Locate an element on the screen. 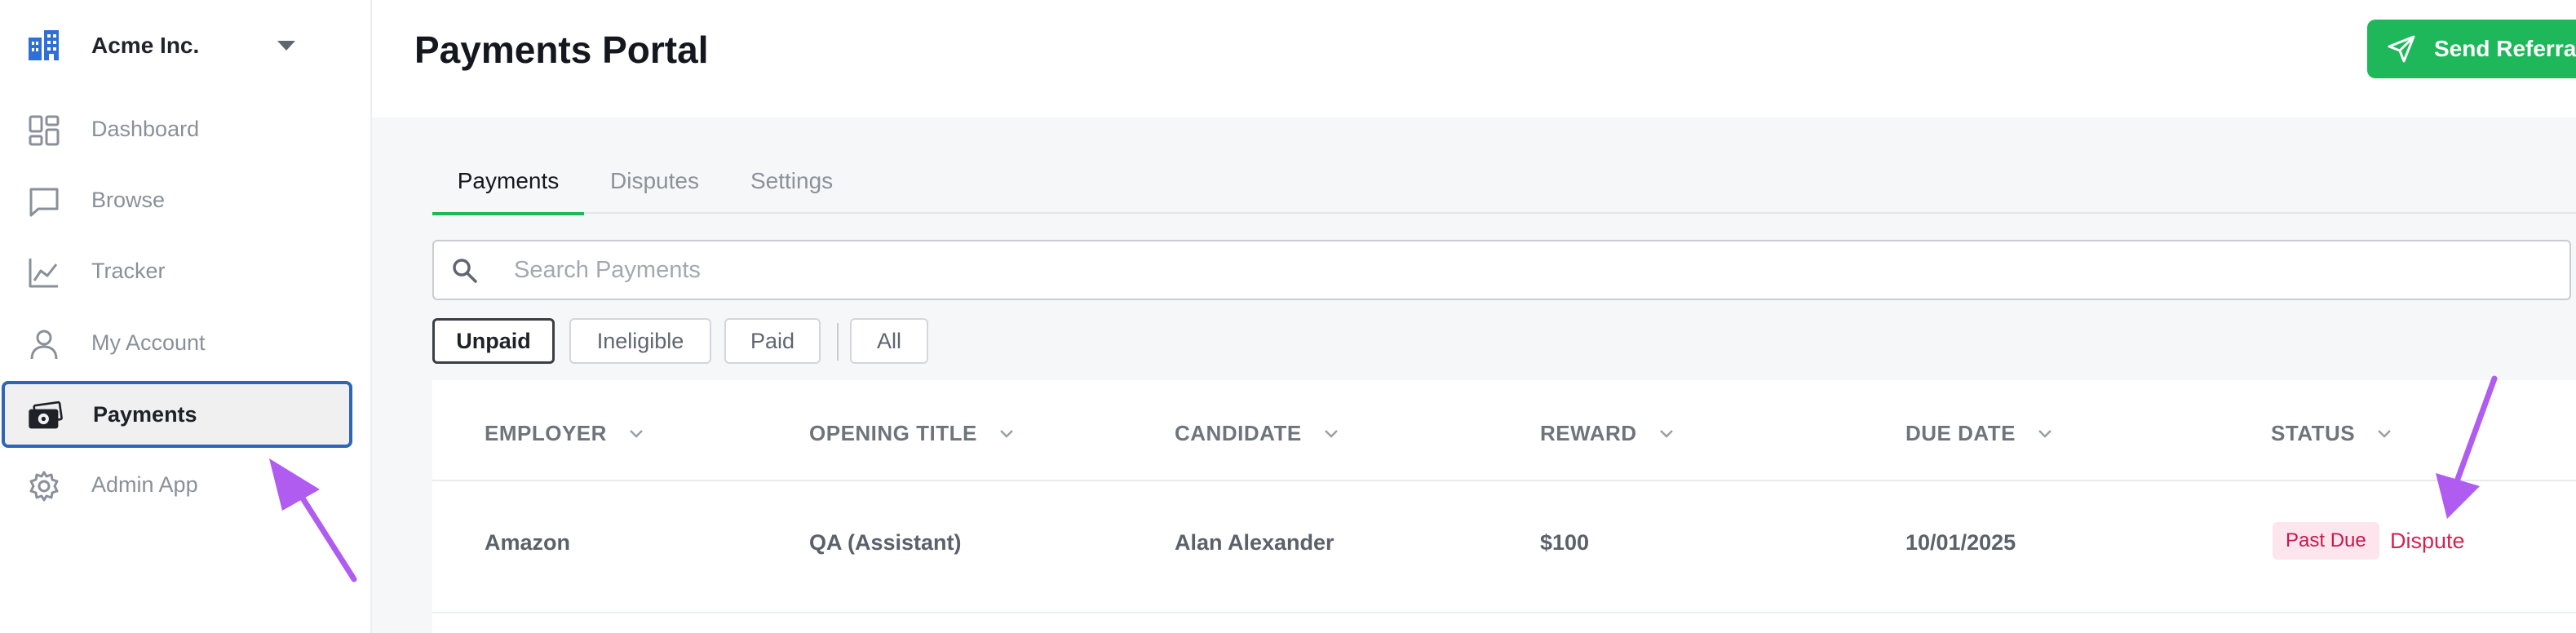 This screenshot has width=2576, height=633. caret-down-icon is located at coordinates (286, 46).